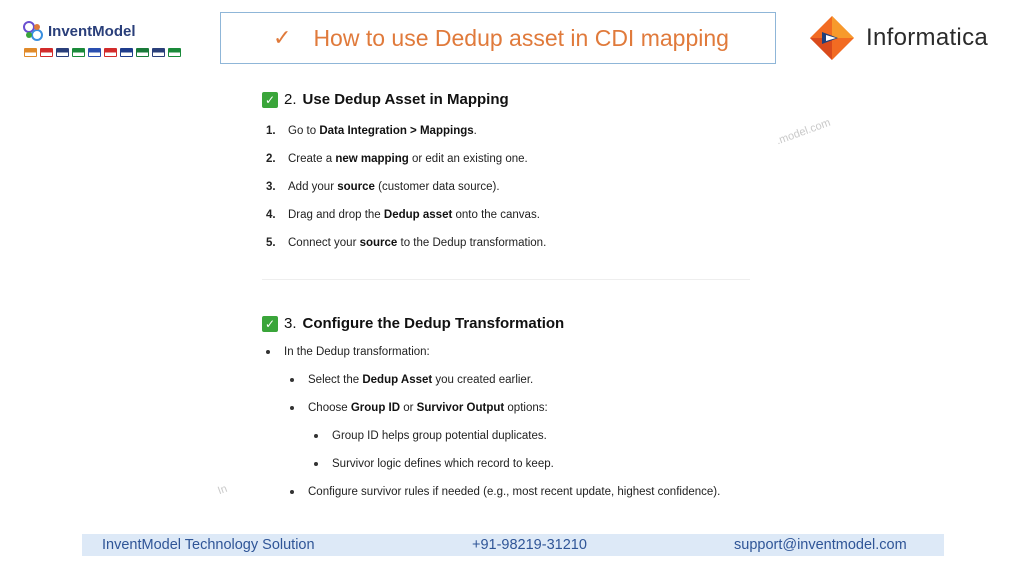 This screenshot has height=576, width=1024. I want to click on text: Select the, so click(335, 380).